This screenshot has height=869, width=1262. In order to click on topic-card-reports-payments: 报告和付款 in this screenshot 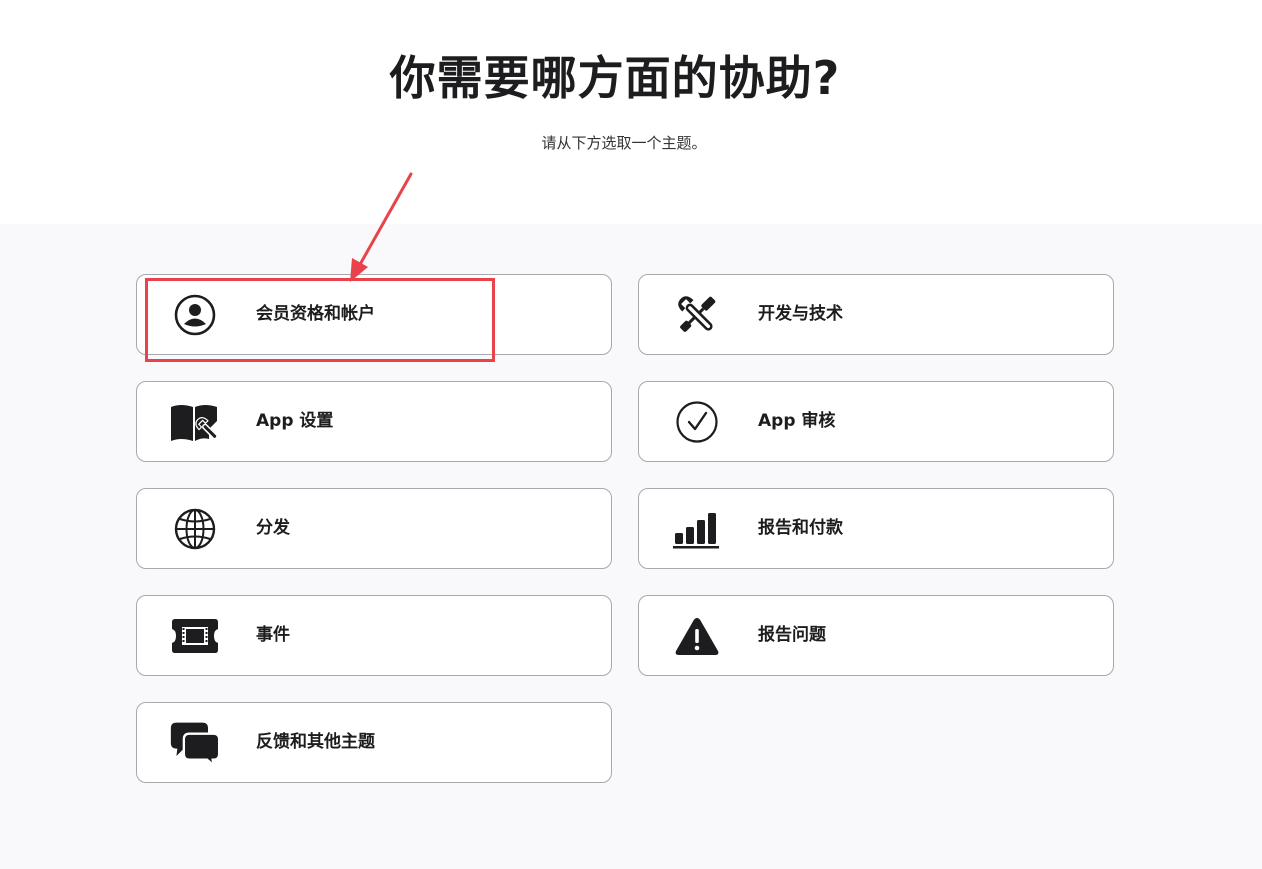, I will do `click(876, 528)`.